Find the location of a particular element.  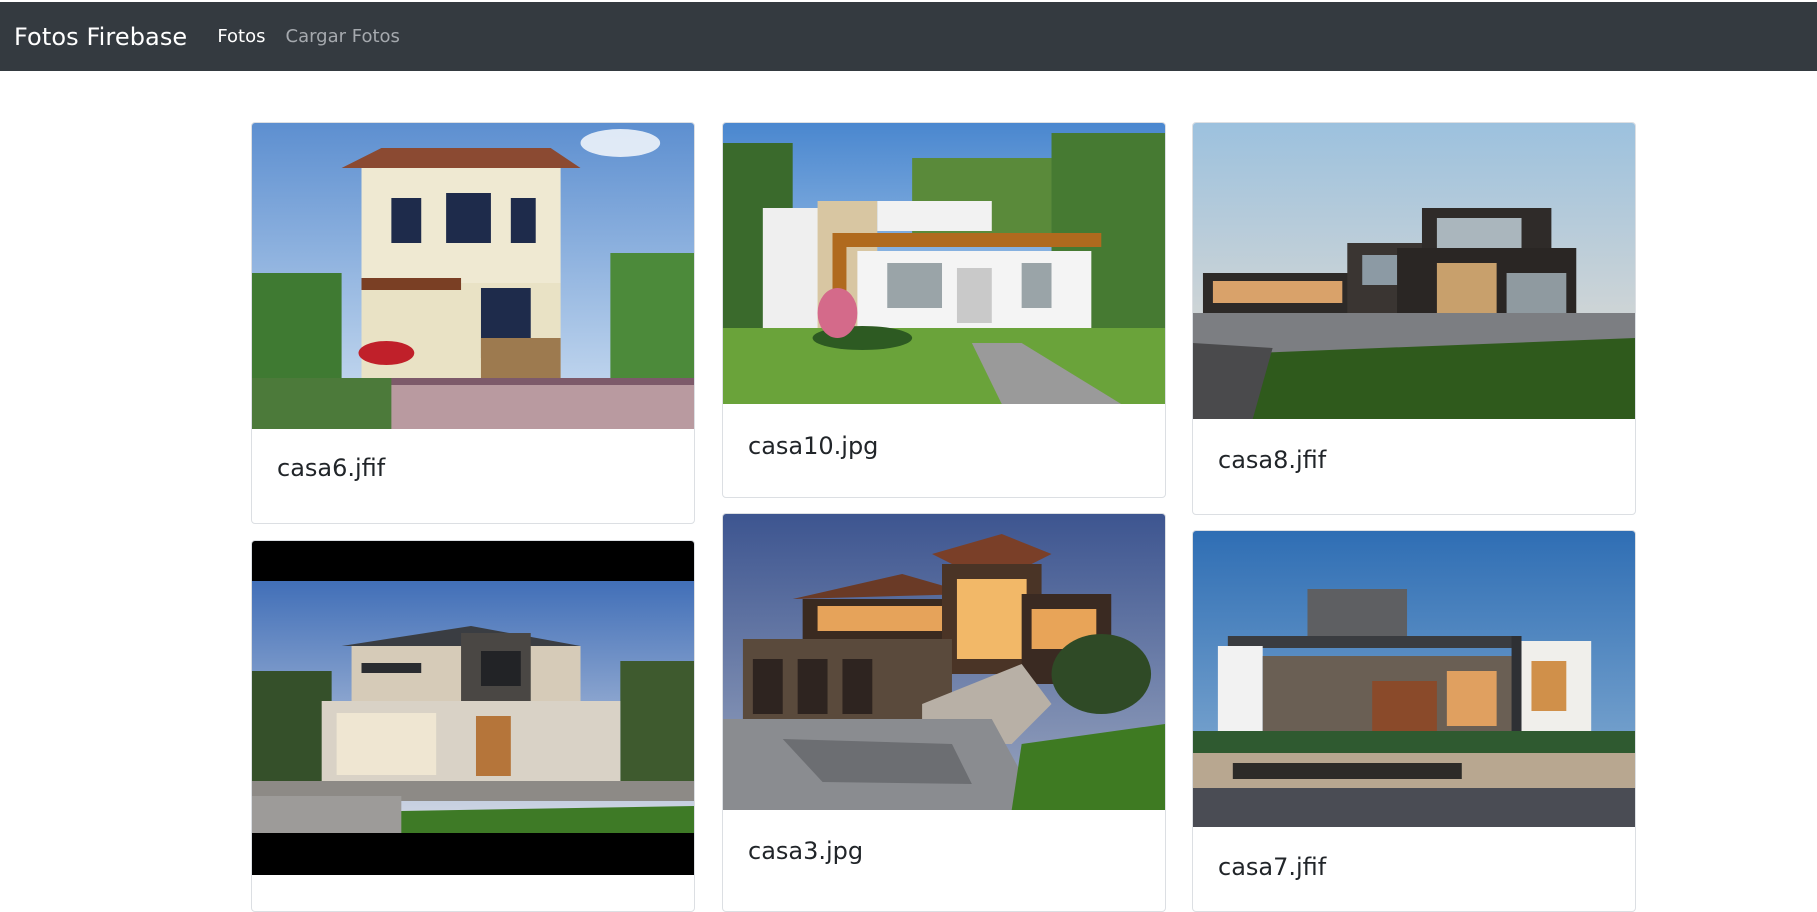

modern-house-with-carport-photo is located at coordinates (1414, 679).